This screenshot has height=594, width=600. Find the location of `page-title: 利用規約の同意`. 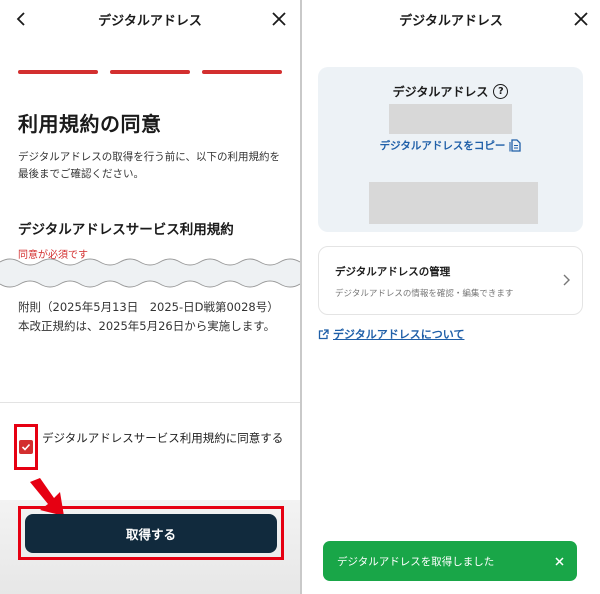

page-title: 利用規約の同意 is located at coordinates (90, 124).